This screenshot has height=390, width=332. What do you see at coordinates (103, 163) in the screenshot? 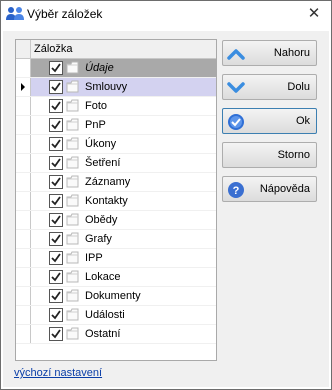
I see `row-label: Šetření` at bounding box center [103, 163].